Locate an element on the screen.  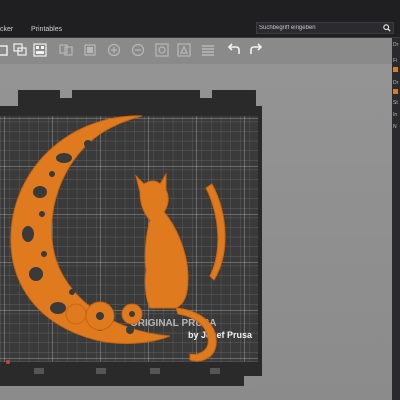
tab-3d-editor: cker is located at coordinates (6, 29).